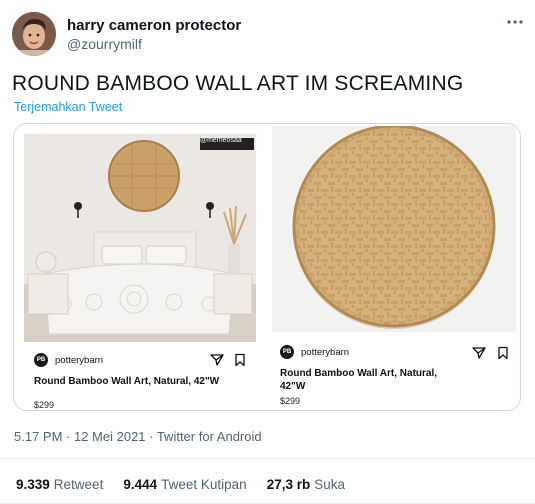 This screenshot has height=504, width=535. What do you see at coordinates (154, 25) in the screenshot?
I see `author-display-name: harry cameron protector` at bounding box center [154, 25].